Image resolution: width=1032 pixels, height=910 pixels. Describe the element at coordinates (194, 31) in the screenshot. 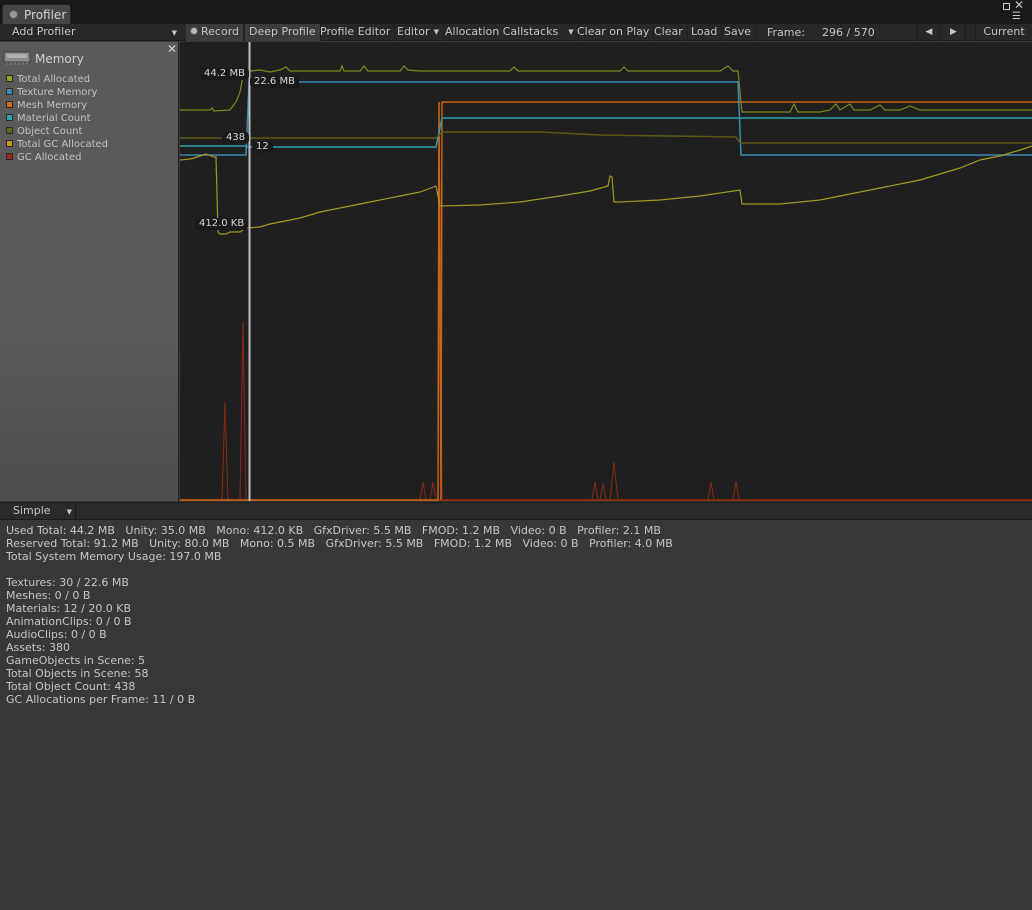

I see `record-icon` at that location.